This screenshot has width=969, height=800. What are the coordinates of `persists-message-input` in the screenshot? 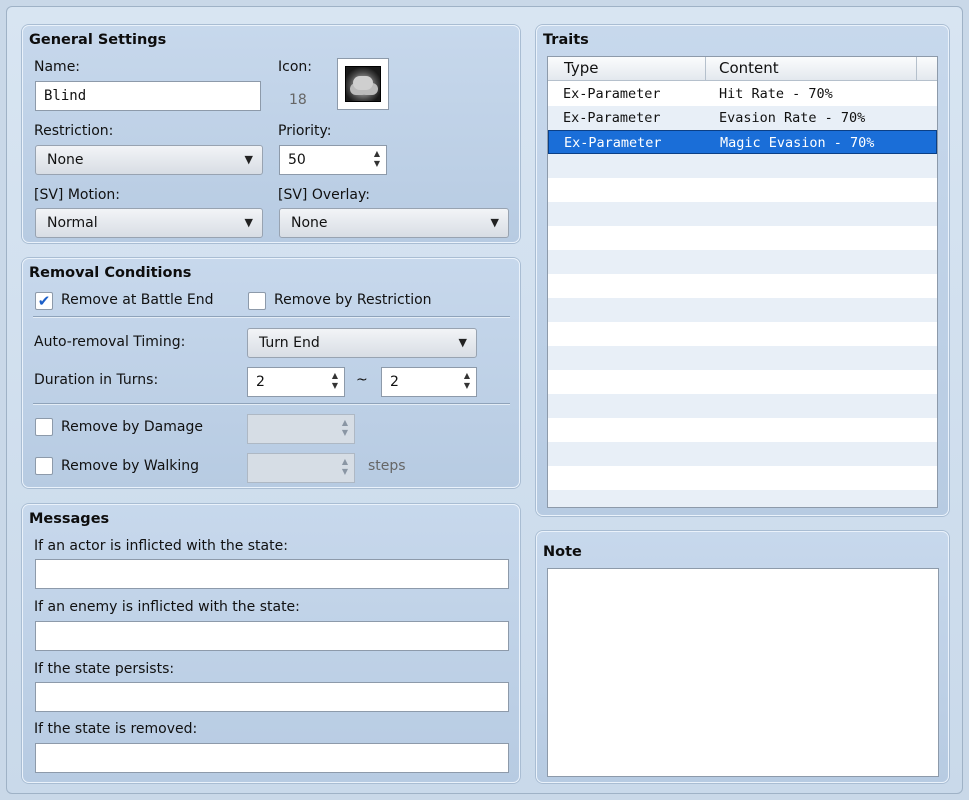 It's located at (272, 697).